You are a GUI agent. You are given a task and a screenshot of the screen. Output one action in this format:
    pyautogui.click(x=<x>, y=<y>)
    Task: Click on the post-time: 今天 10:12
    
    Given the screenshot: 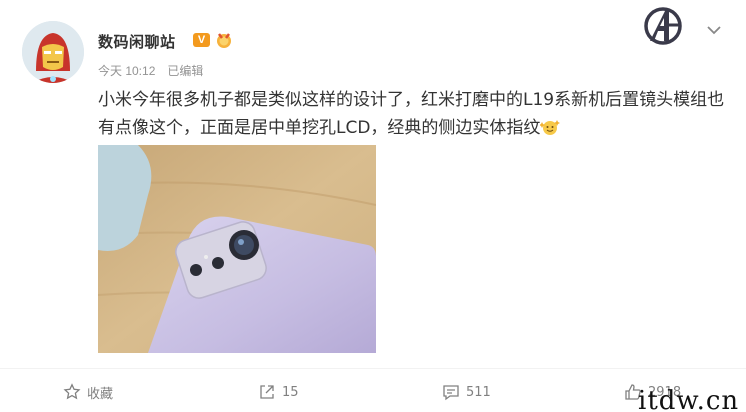 What is the action you would take?
    pyautogui.click(x=126, y=70)
    